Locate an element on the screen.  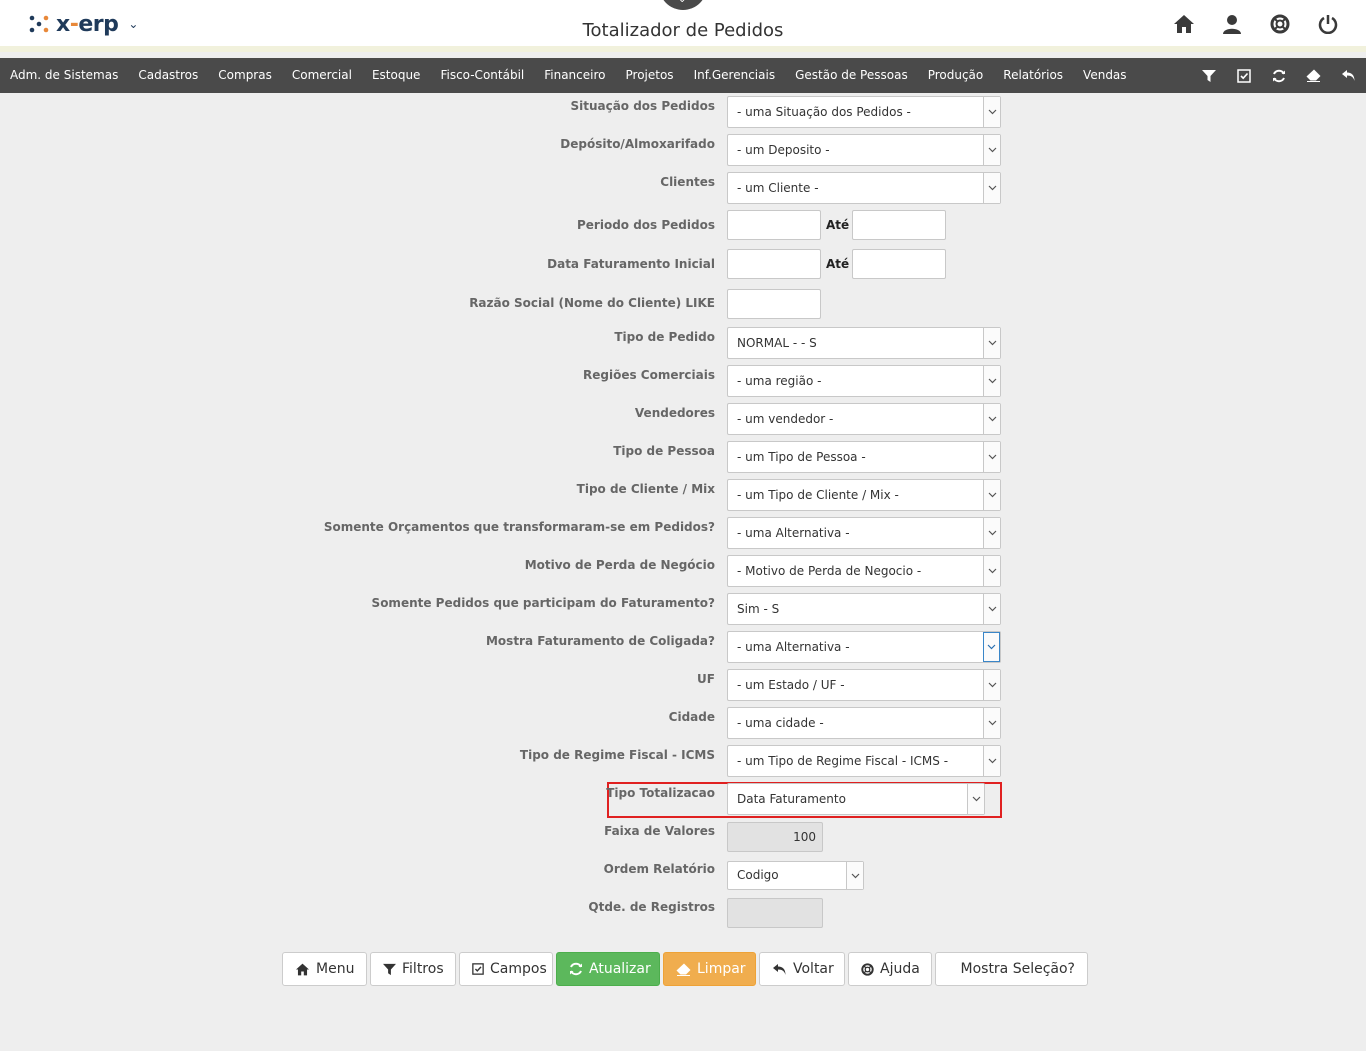
tipo-cliente-label: Tipo de Cliente / Mix is located at coordinates (645, 489).